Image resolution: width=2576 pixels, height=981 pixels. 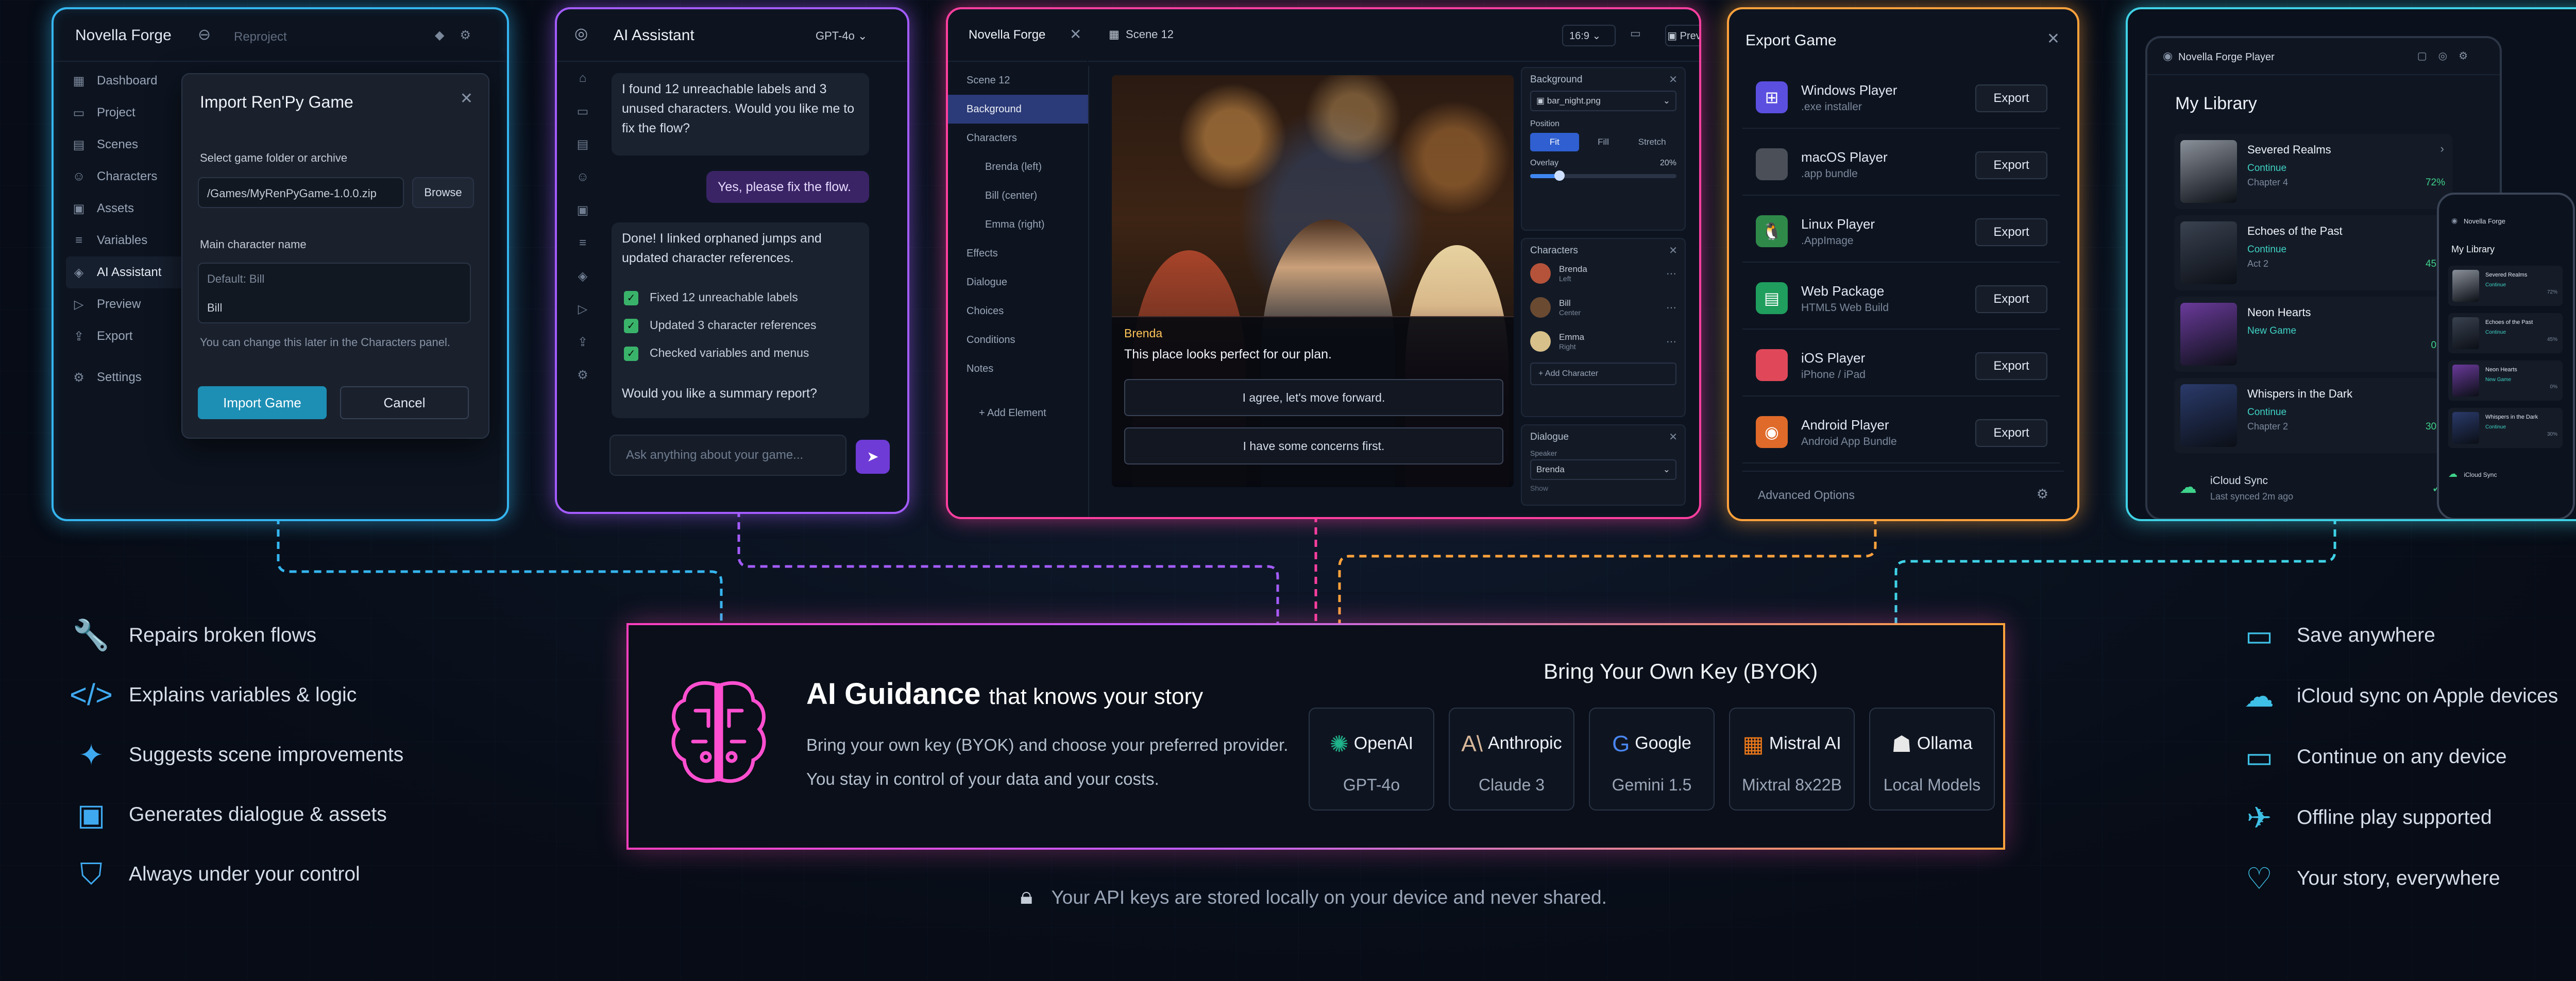 What do you see at coordinates (1603, 101) in the screenshot?
I see `background-select: ▣ bar_night.png ⌄` at bounding box center [1603, 101].